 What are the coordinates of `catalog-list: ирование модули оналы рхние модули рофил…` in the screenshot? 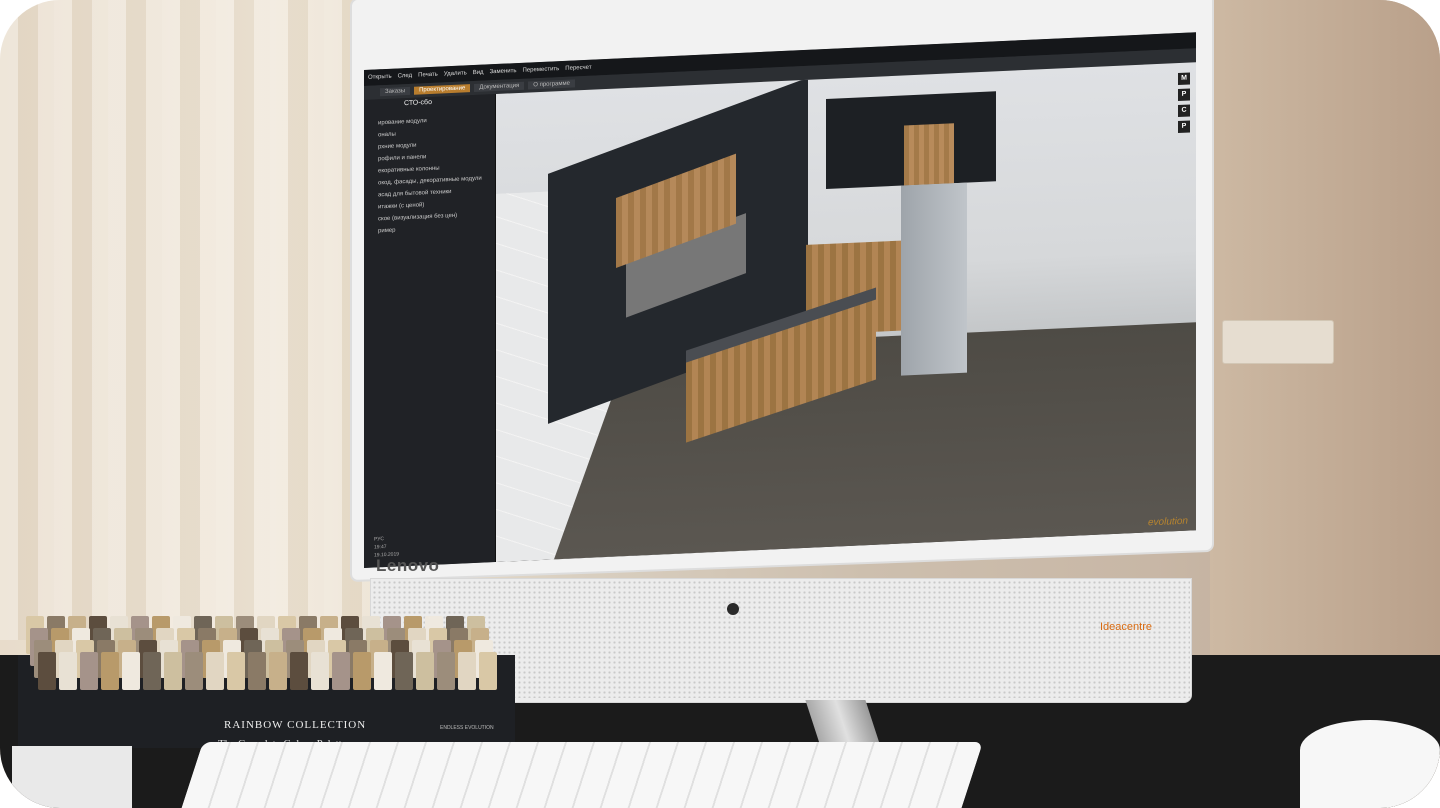 It's located at (430, 175).